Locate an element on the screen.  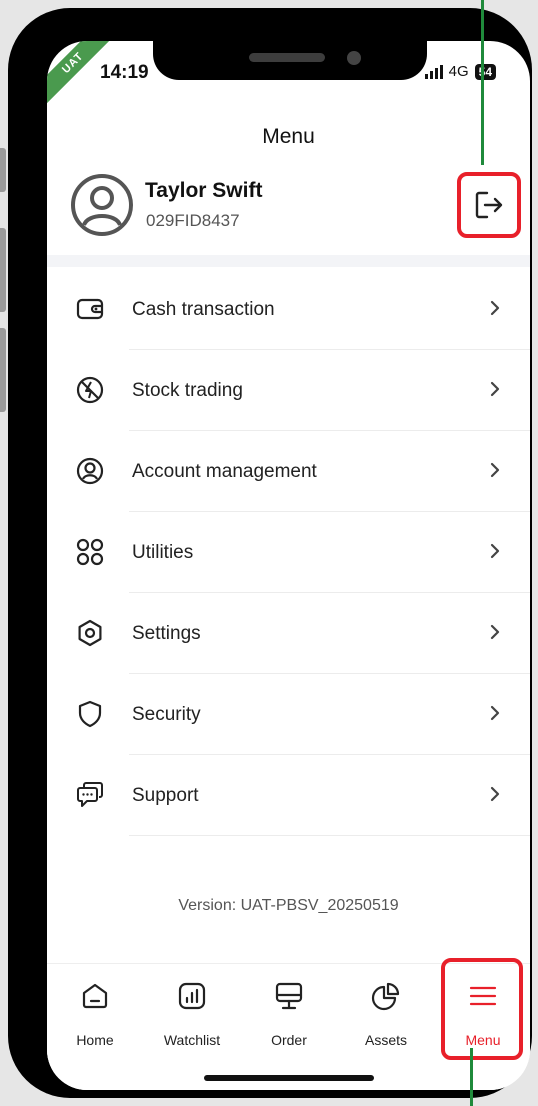
phone-volume-up-button is located at coordinates (3, 270).